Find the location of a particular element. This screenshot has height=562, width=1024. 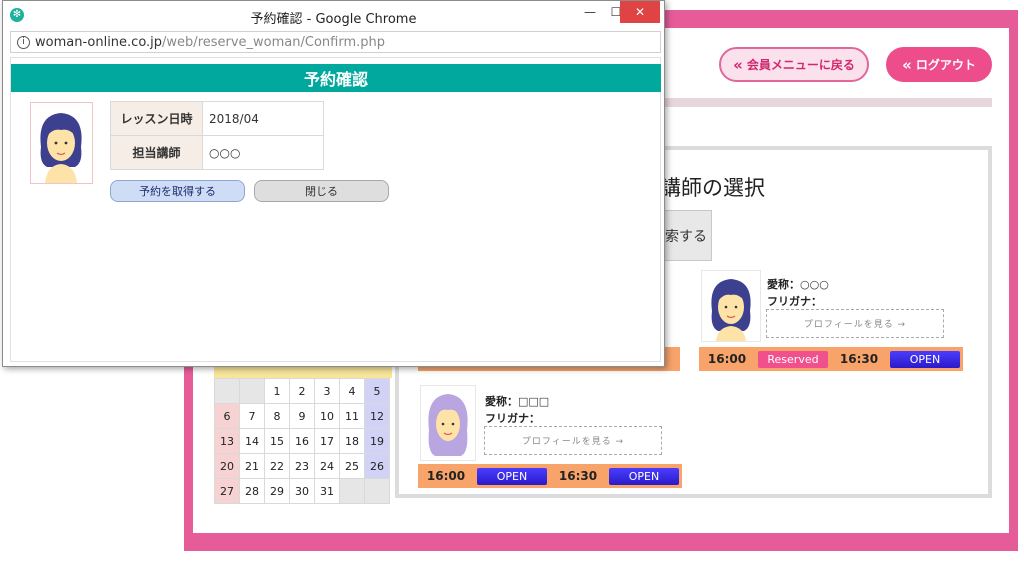

calendar-day: 9 is located at coordinates (302, 416).